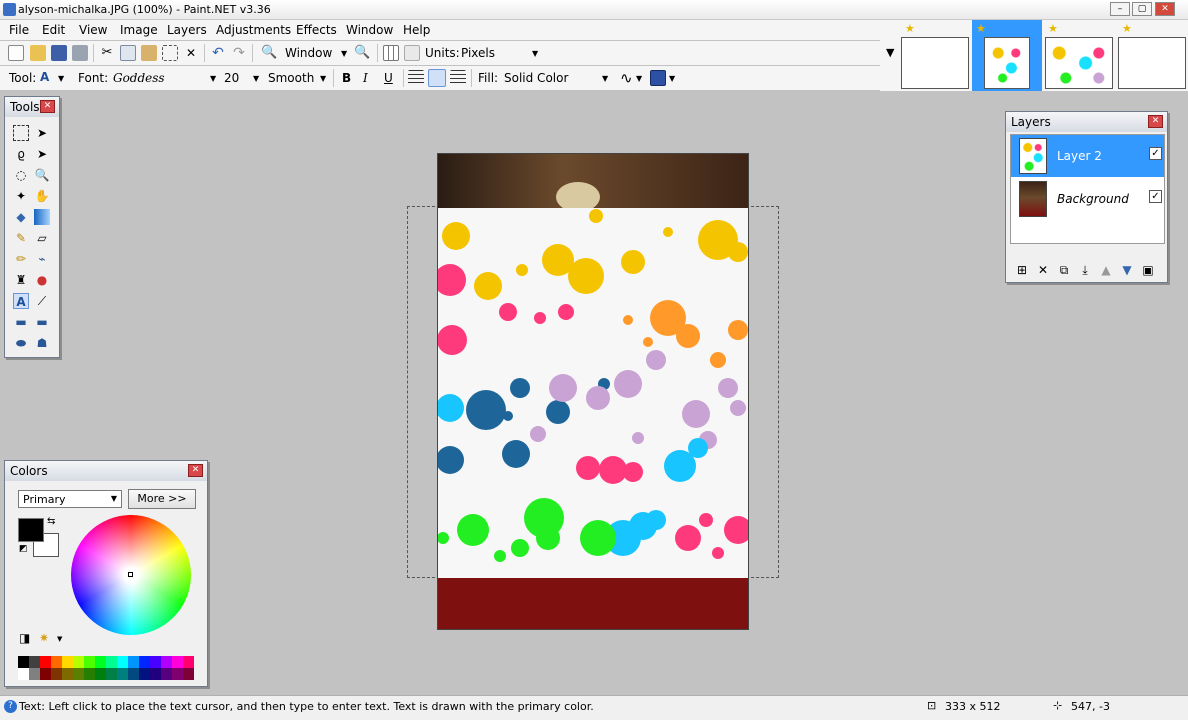 Image resolution: width=1188 pixels, height=720 pixels. What do you see at coordinates (42, 154) in the screenshot?
I see `move-selected-icon: ➤` at bounding box center [42, 154].